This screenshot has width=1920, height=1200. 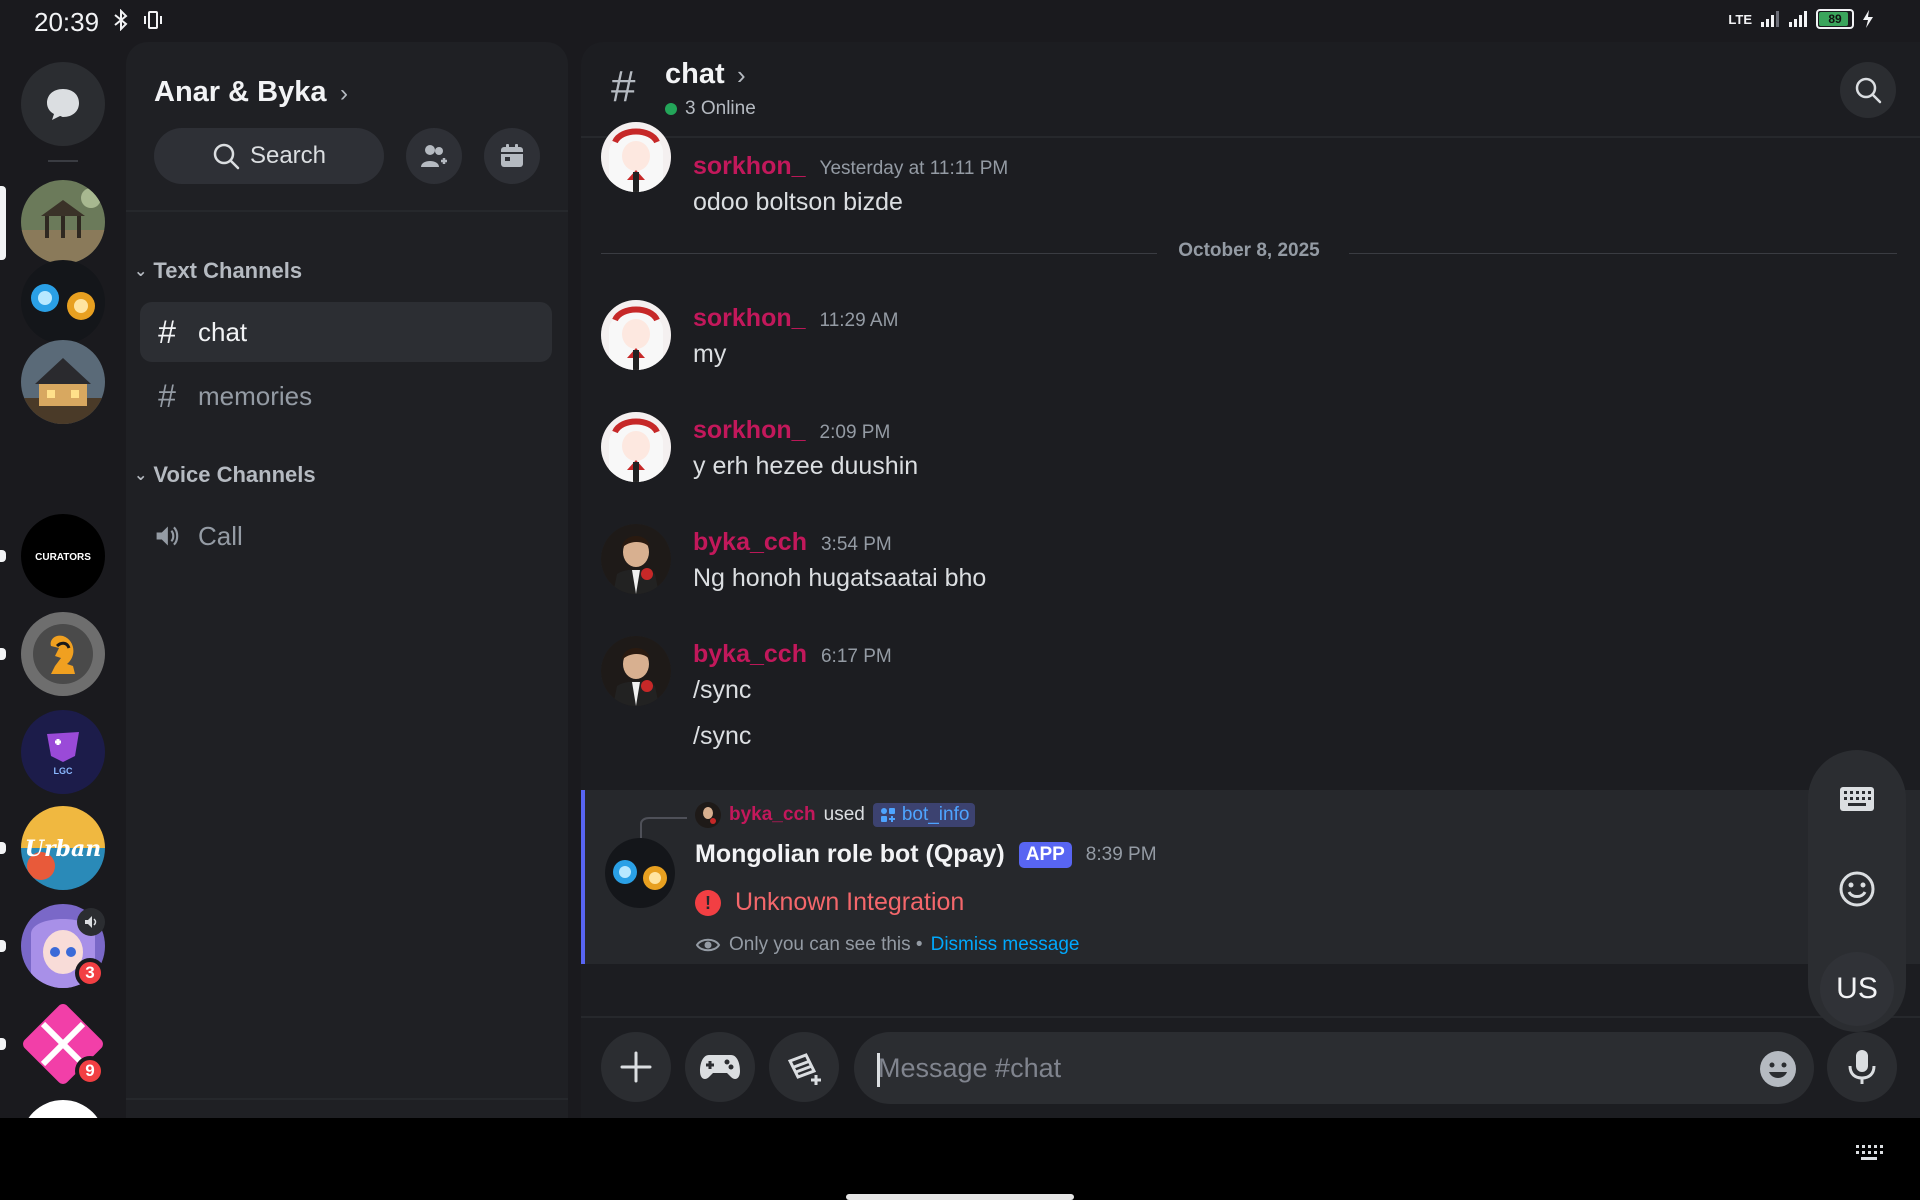 I want to click on message: sorkhon_ 2:09 PM y erh hezee duushin, so click(x=1251, y=457).